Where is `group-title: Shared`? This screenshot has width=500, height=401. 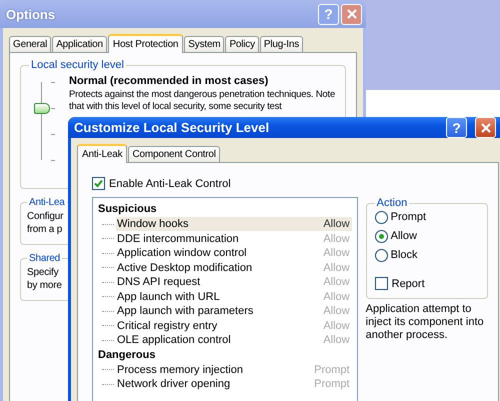 group-title: Shared is located at coordinates (45, 258).